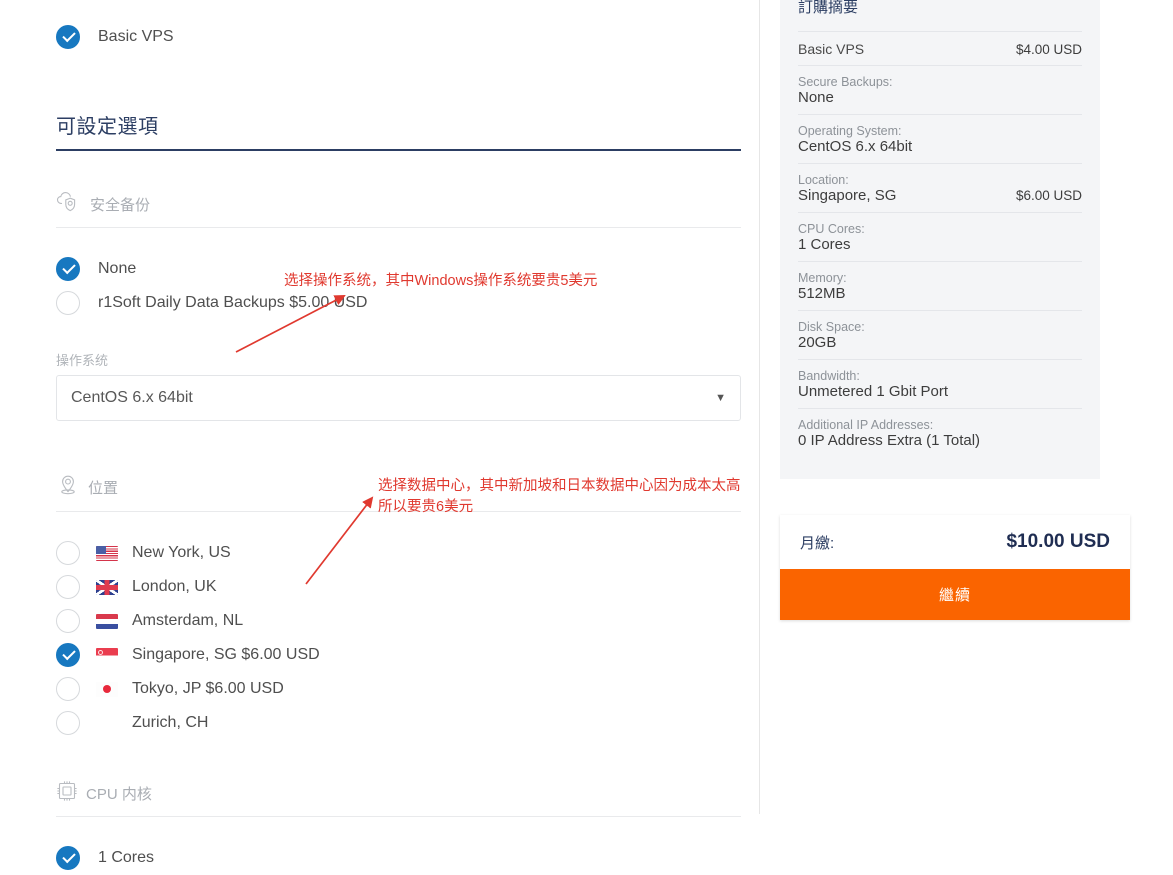 The width and height of the screenshot is (1173, 875). Describe the element at coordinates (817, 342) in the screenshot. I see `summary-value: 20GB` at that location.